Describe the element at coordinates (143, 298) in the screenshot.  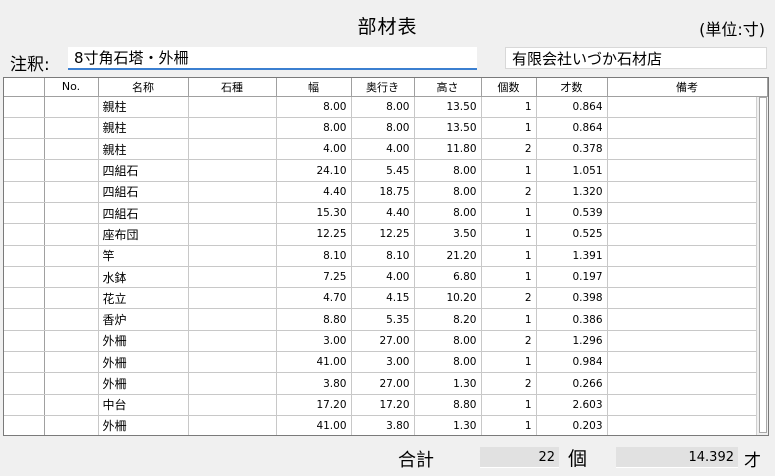
I see `cell-name: 花立` at that location.